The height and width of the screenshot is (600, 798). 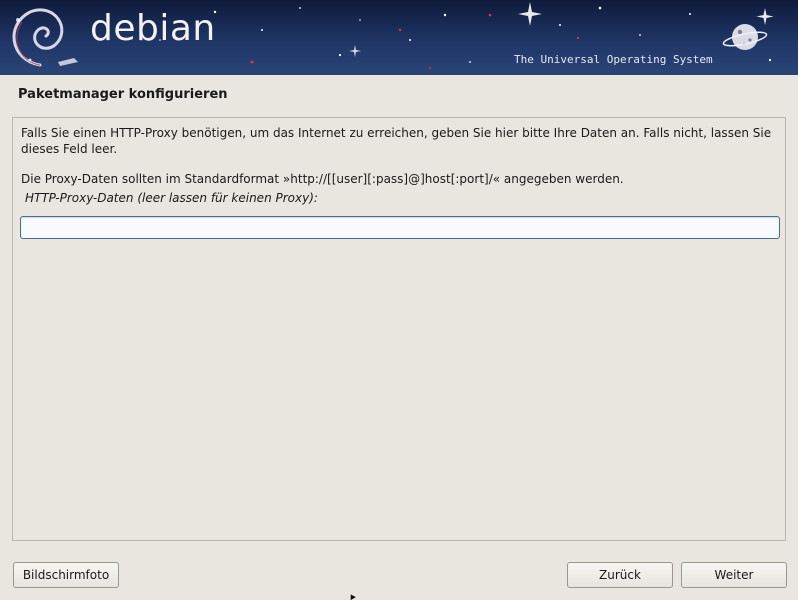 What do you see at coordinates (399, 37) in the screenshot?
I see `debian-banner: debian The Universal Operating System` at bounding box center [399, 37].